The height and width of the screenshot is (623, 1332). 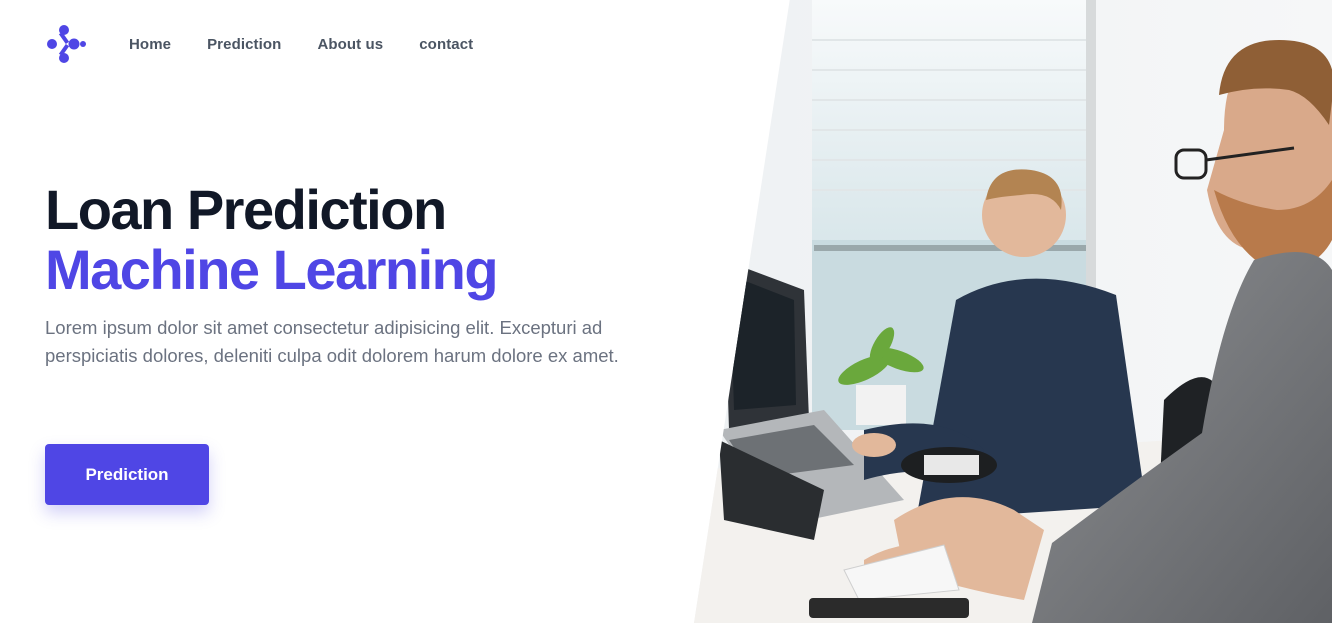 What do you see at coordinates (272, 269) in the screenshot?
I see `hero-title-line2: Machine Learning` at bounding box center [272, 269].